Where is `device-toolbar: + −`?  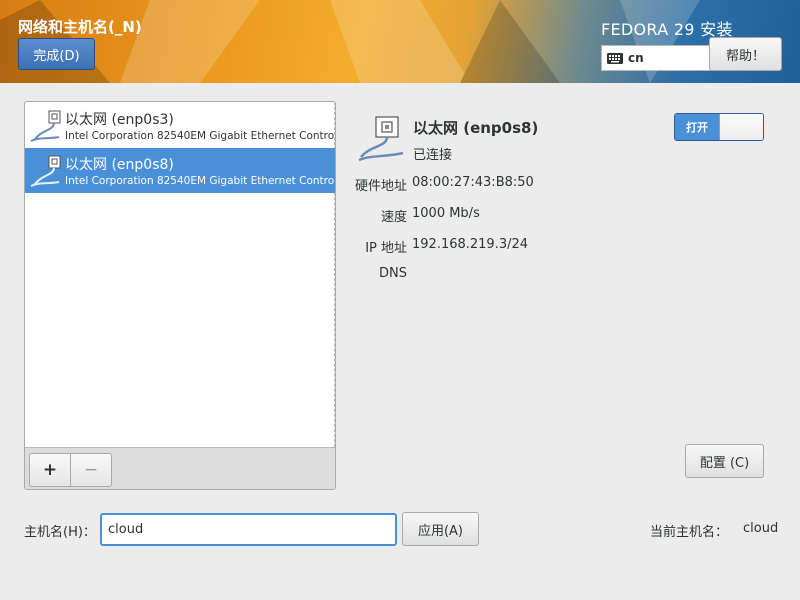
device-toolbar: + − is located at coordinates (180, 468).